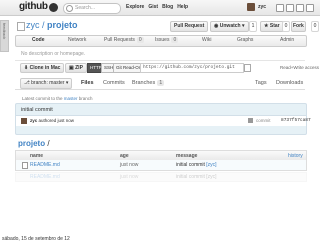 Image resolution: width=320 pixels, height=246 pixels. I want to click on fork-count: 0, so click(315, 26).